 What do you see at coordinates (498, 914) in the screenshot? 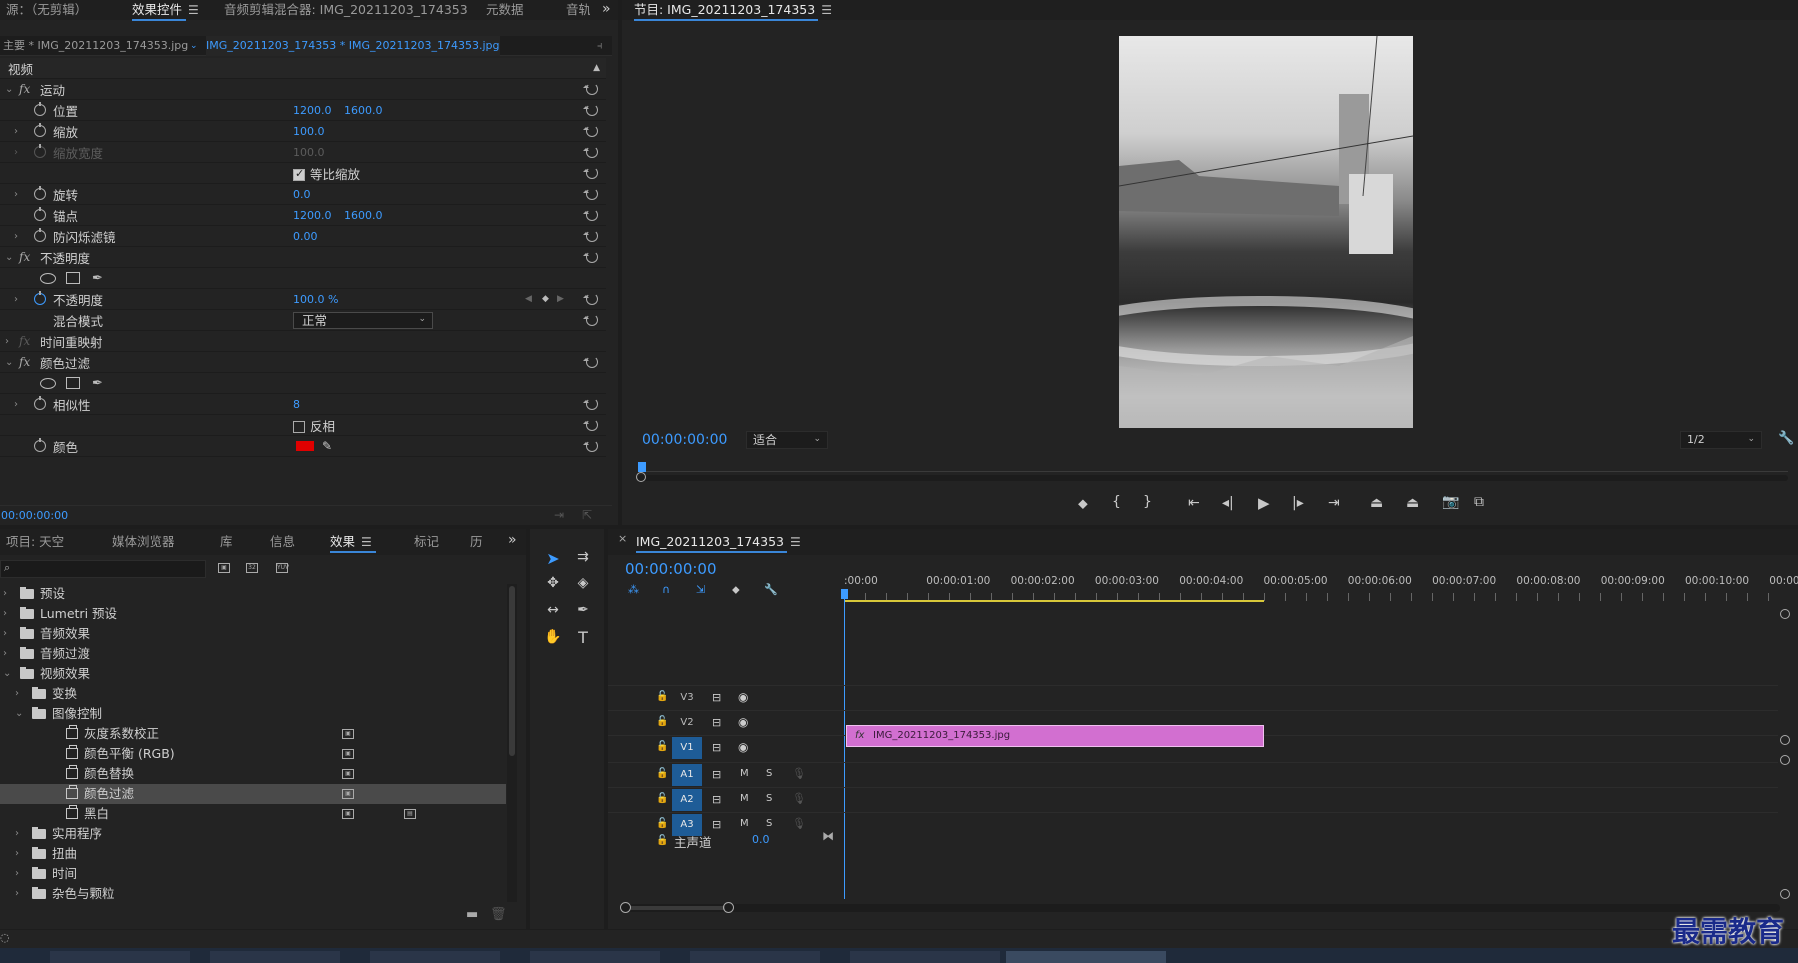
I see `delete-icon: 🗑` at bounding box center [498, 914].